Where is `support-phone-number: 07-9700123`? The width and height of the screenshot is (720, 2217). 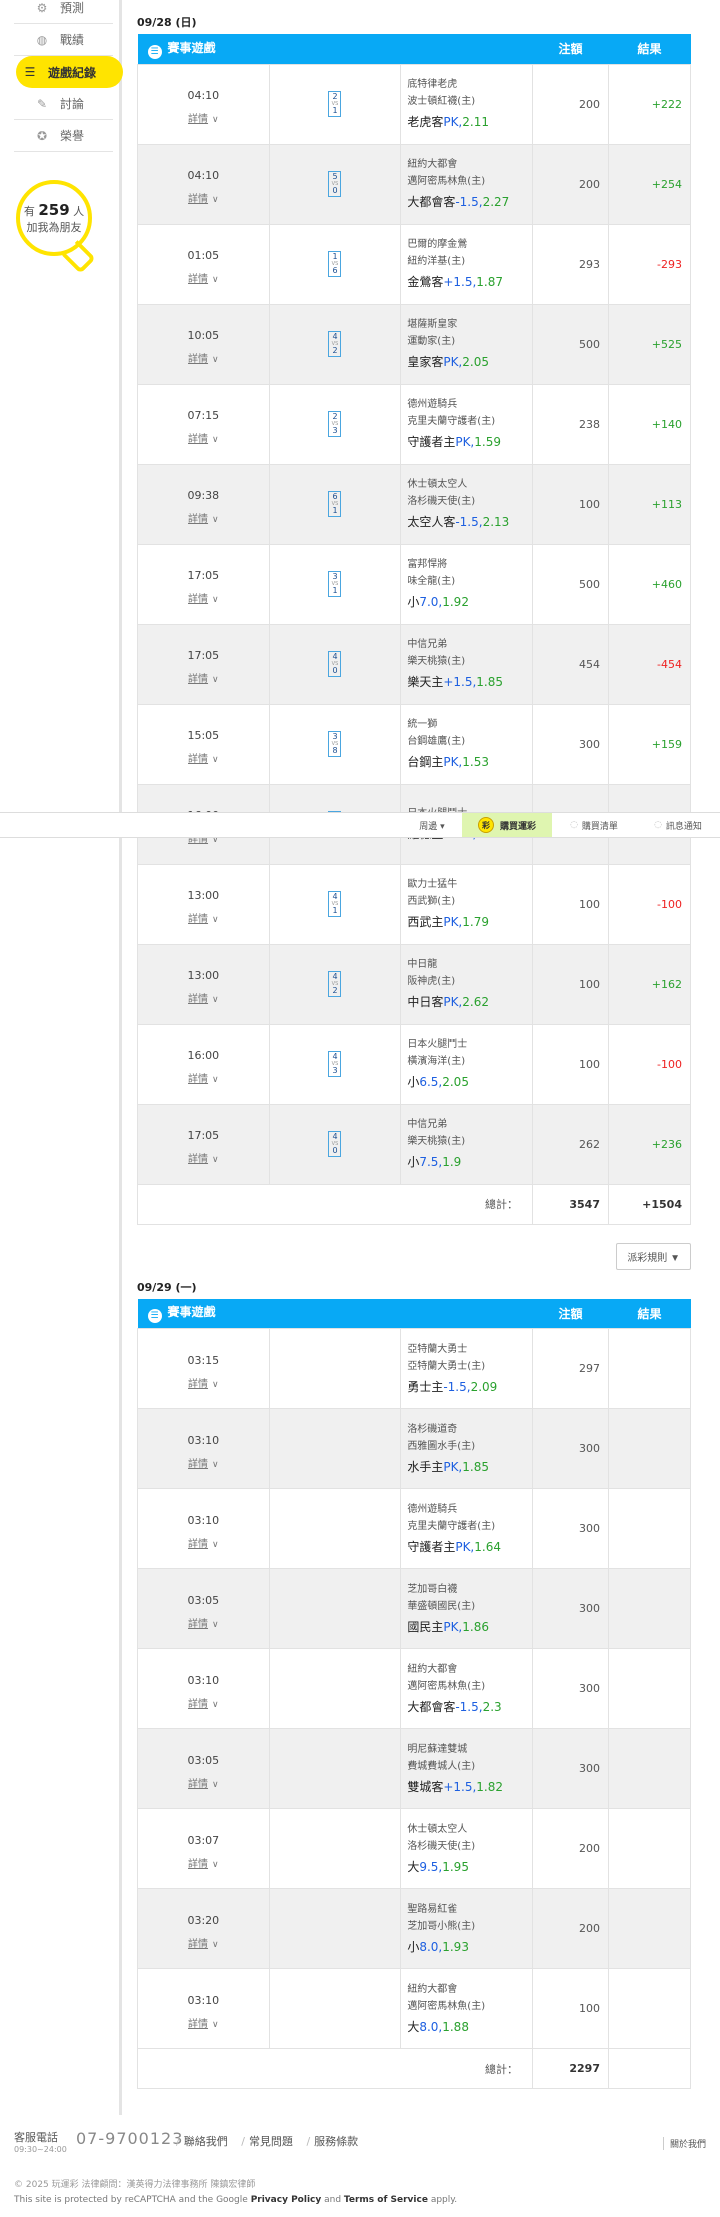 support-phone-number: 07-9700123 is located at coordinates (129, 2138).